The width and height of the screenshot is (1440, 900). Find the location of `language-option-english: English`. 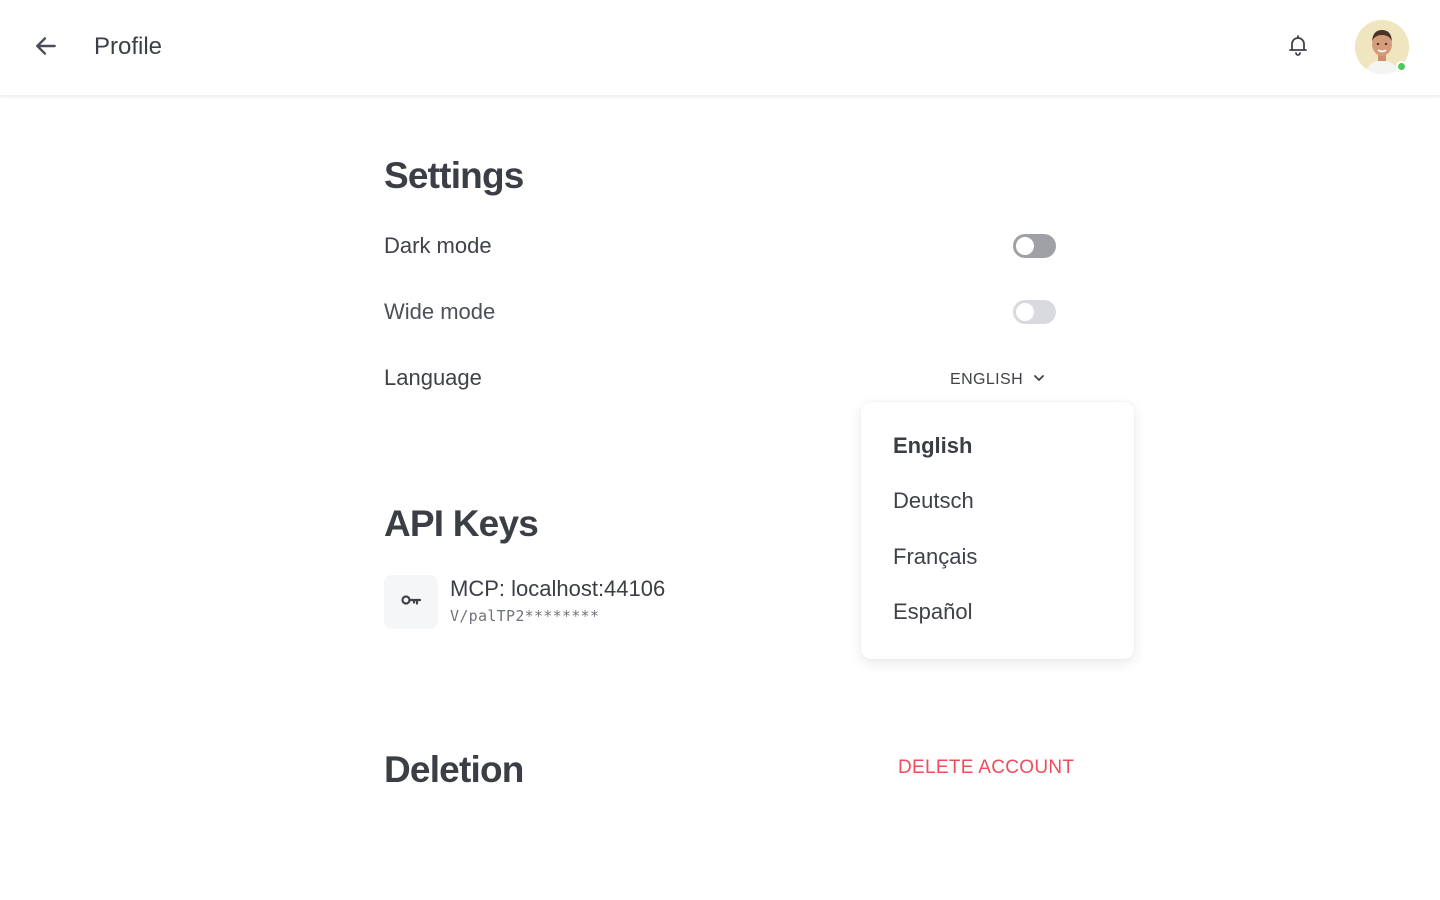

language-option-english: English is located at coordinates (932, 446).